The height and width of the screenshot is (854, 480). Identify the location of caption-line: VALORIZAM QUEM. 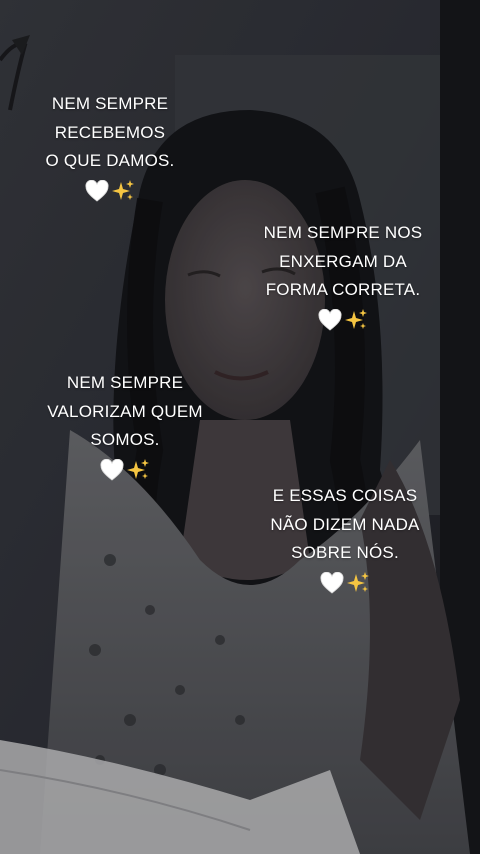
(125, 411).